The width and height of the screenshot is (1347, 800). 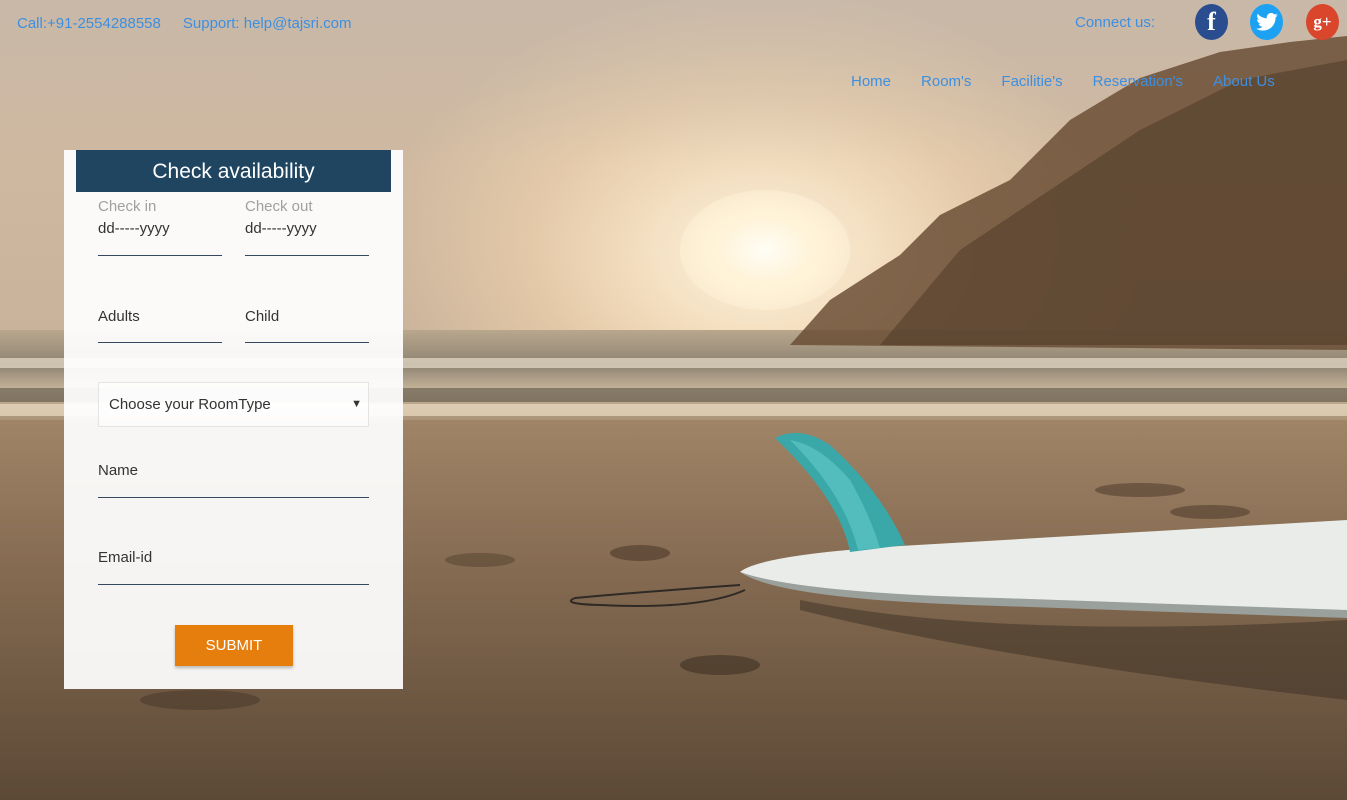 I want to click on connect-label: Connect us:, so click(x=1115, y=22).